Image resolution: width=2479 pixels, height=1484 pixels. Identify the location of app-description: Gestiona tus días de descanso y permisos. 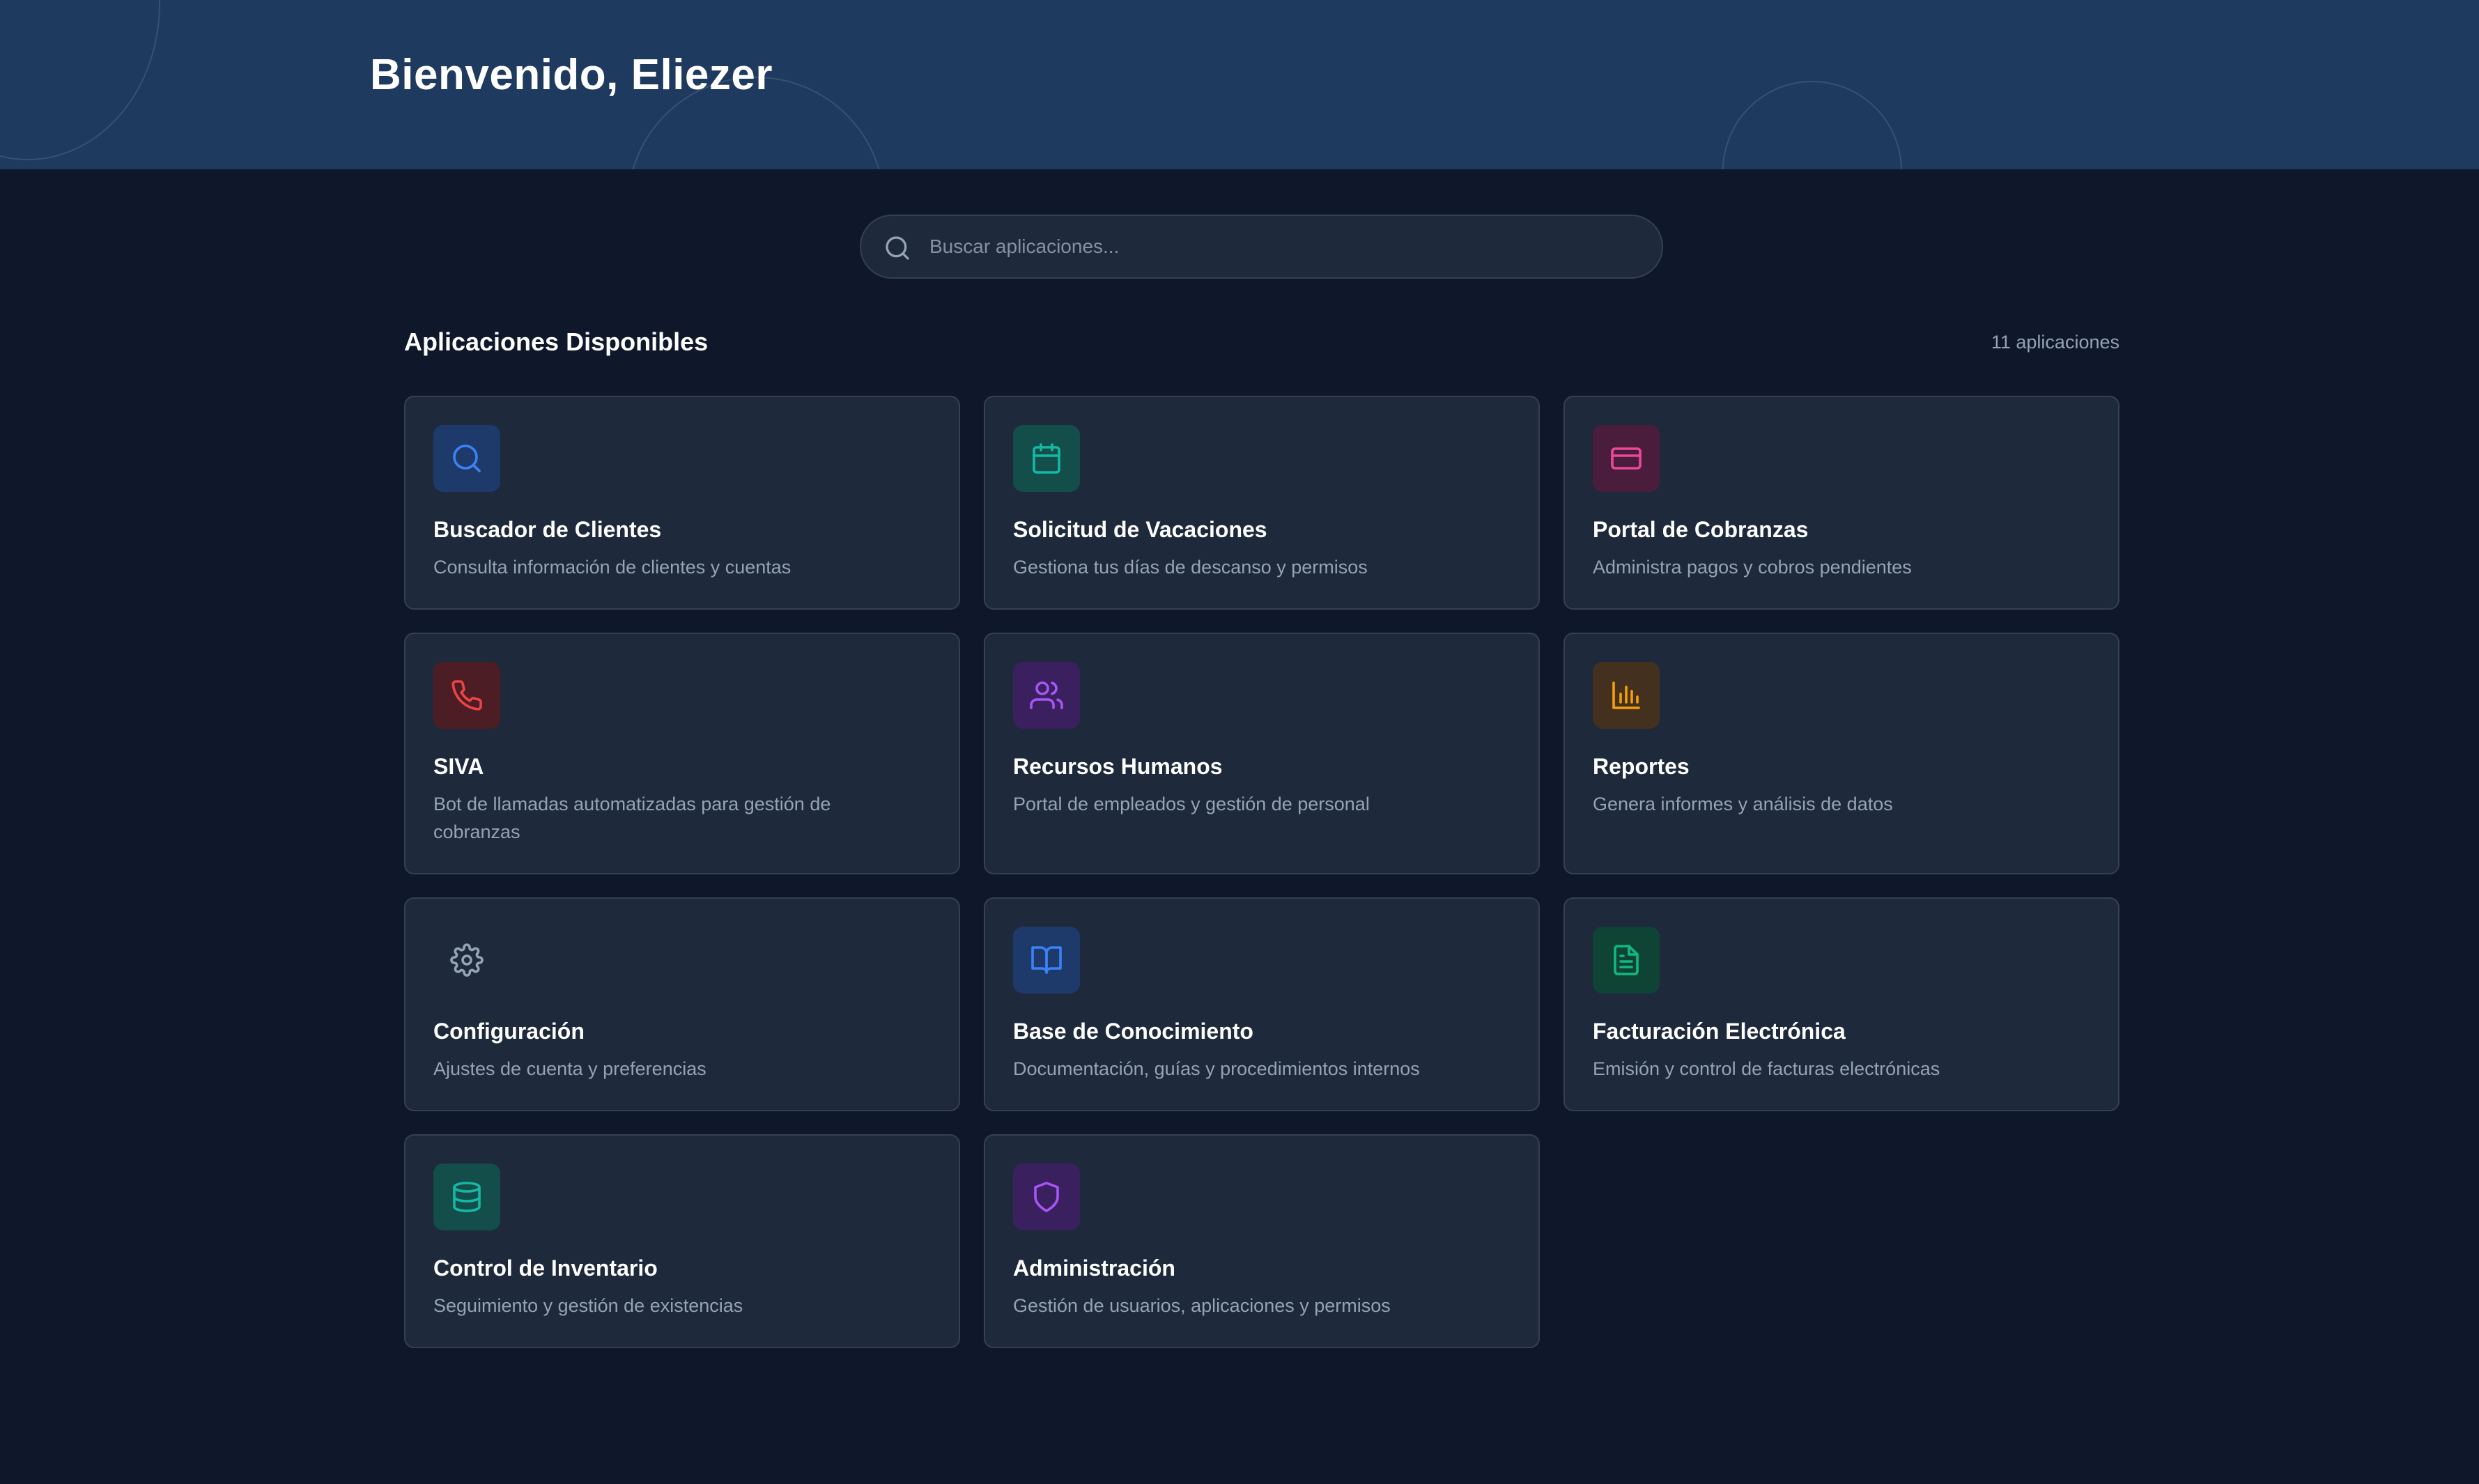
(1190, 567).